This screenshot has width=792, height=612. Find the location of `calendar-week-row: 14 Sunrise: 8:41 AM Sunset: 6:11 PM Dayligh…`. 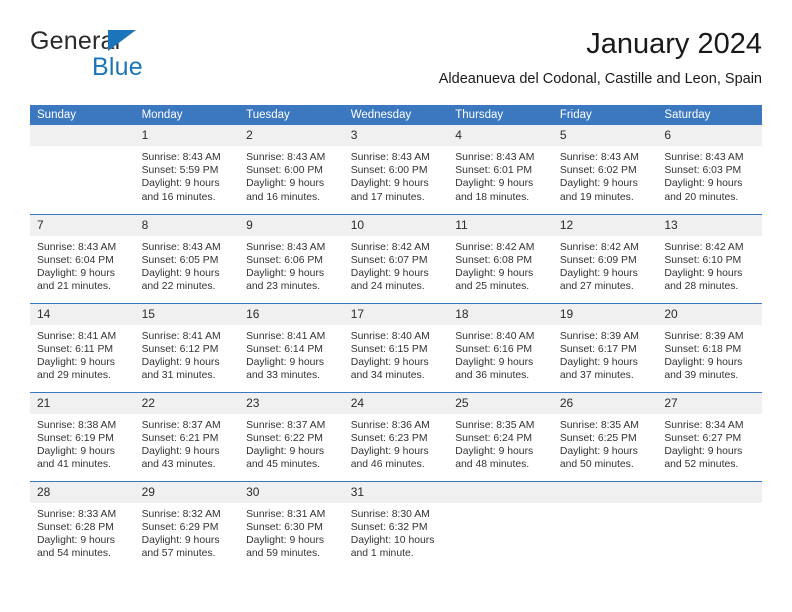

calendar-week-row: 14 Sunrise: 8:41 AM Sunset: 6:11 PM Dayligh… is located at coordinates (396, 347).